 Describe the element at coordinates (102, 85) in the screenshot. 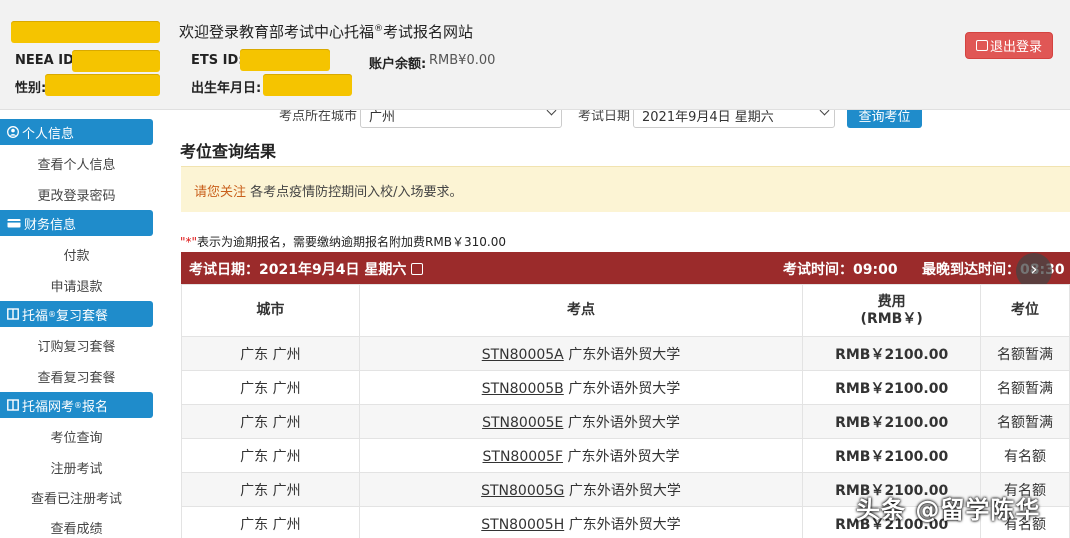

I see `redacted-gender` at that location.